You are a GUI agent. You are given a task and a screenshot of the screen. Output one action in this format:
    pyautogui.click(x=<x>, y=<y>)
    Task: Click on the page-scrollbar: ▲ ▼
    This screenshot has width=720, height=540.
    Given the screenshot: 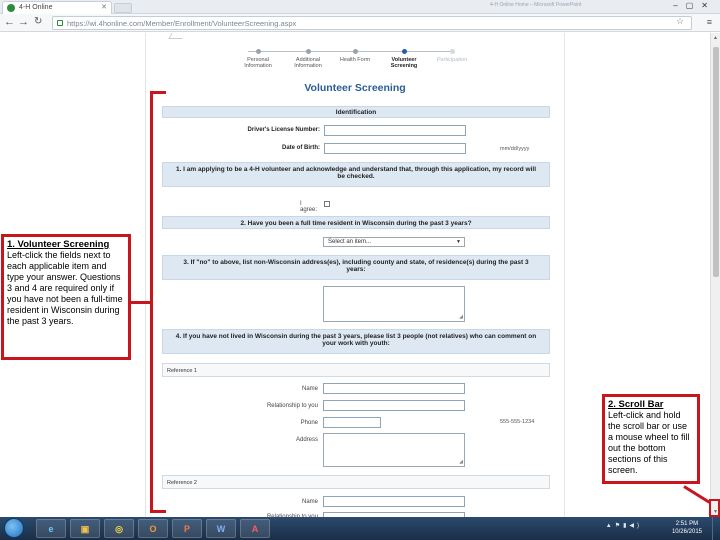 What is the action you would take?
    pyautogui.click(x=715, y=275)
    